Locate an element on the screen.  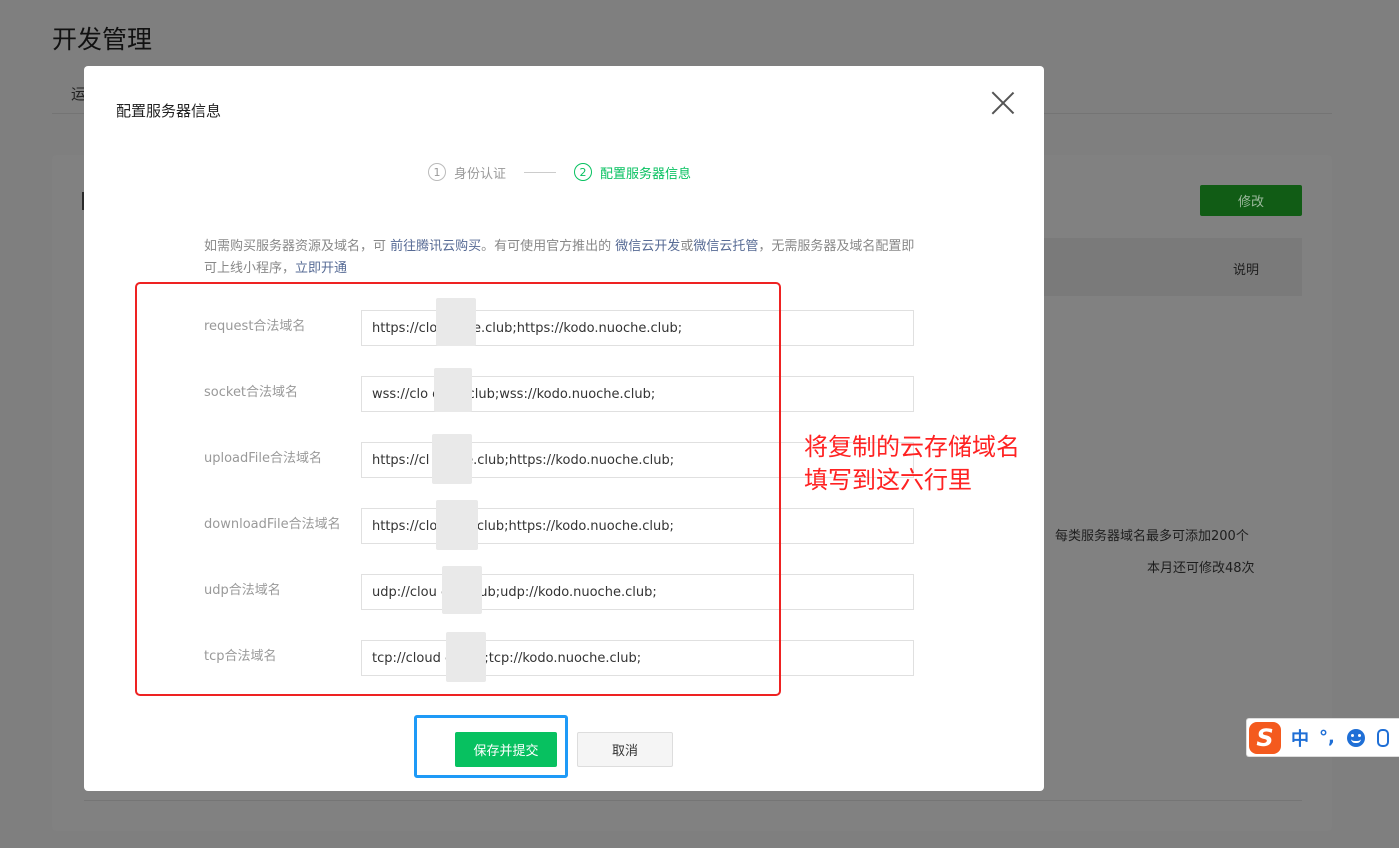
step-number: 2 is located at coordinates (583, 172).